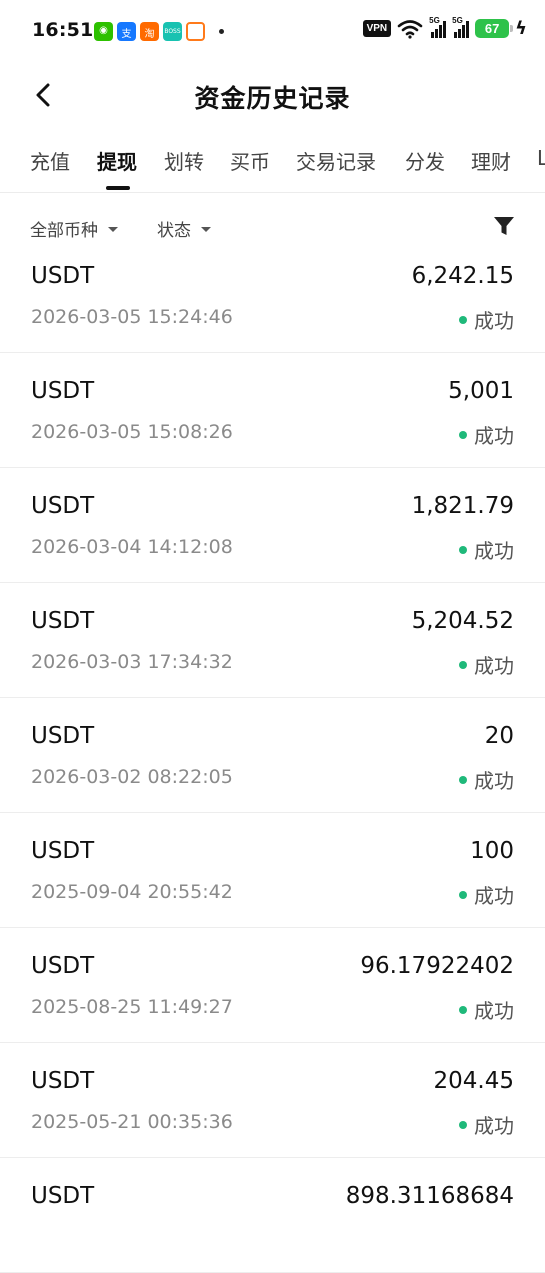 The image size is (545, 1273). I want to click on header: 资金历史记录, so click(272, 95).